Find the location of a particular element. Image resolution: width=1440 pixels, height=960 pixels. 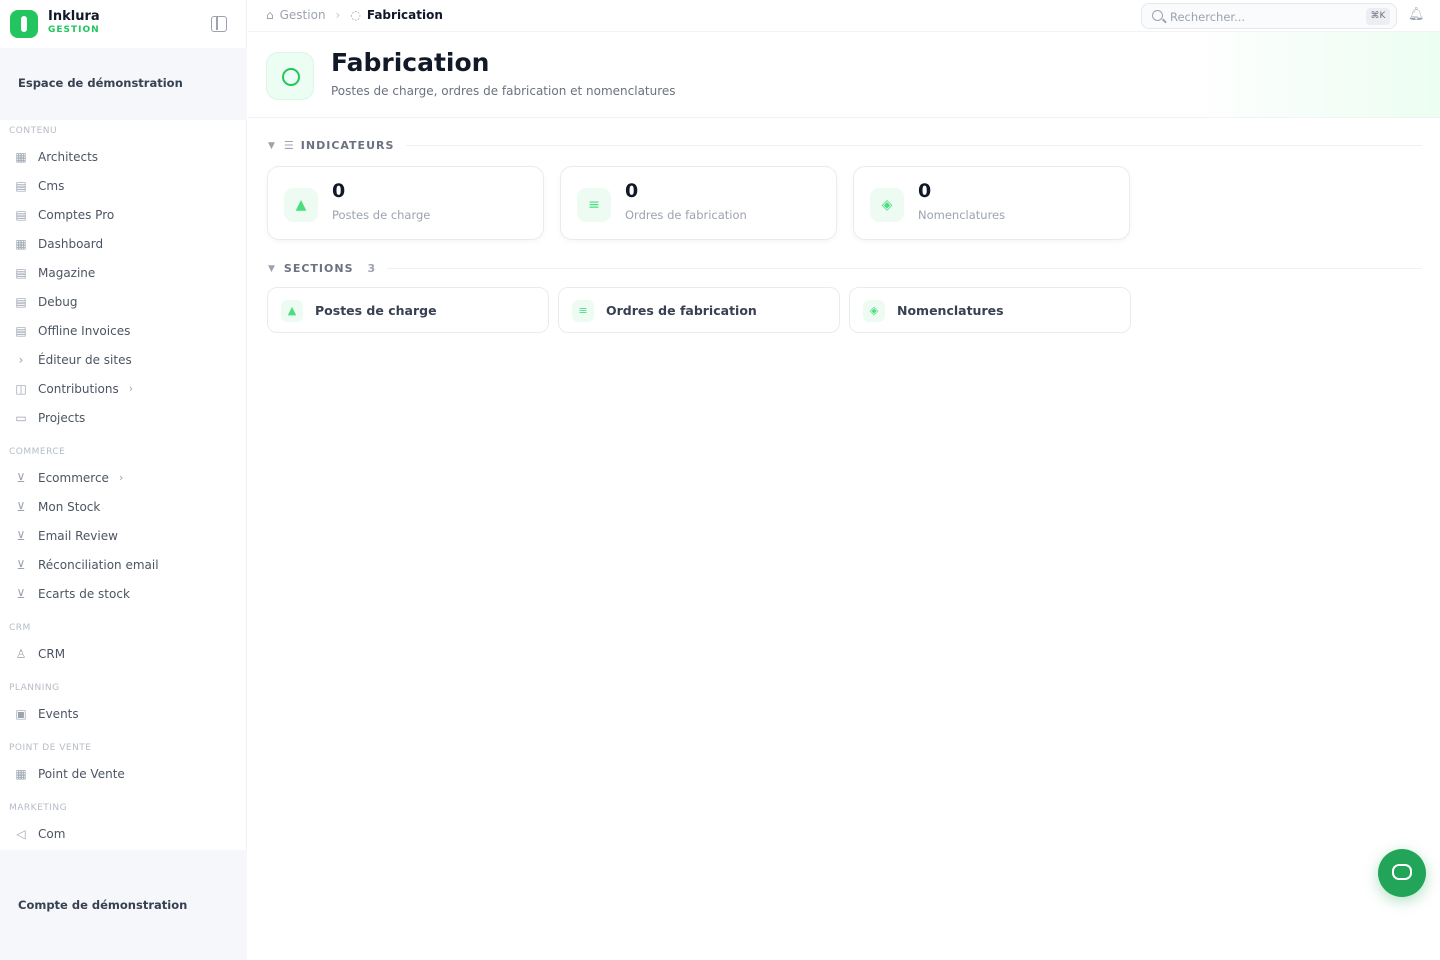

sidebar-item-events: ▣ Events is located at coordinates (123, 713).